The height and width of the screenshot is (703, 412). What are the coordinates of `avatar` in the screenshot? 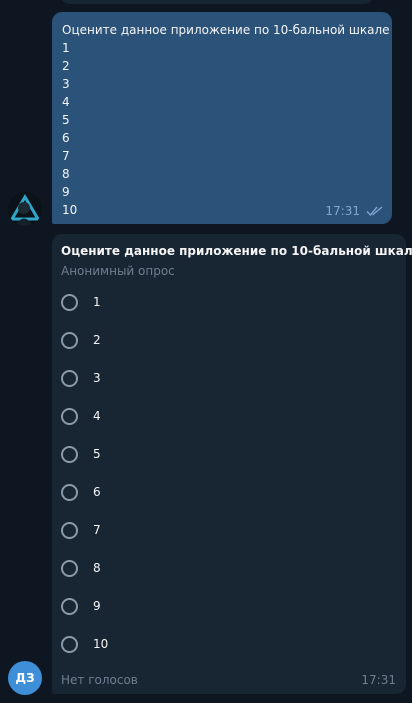 It's located at (25, 209).